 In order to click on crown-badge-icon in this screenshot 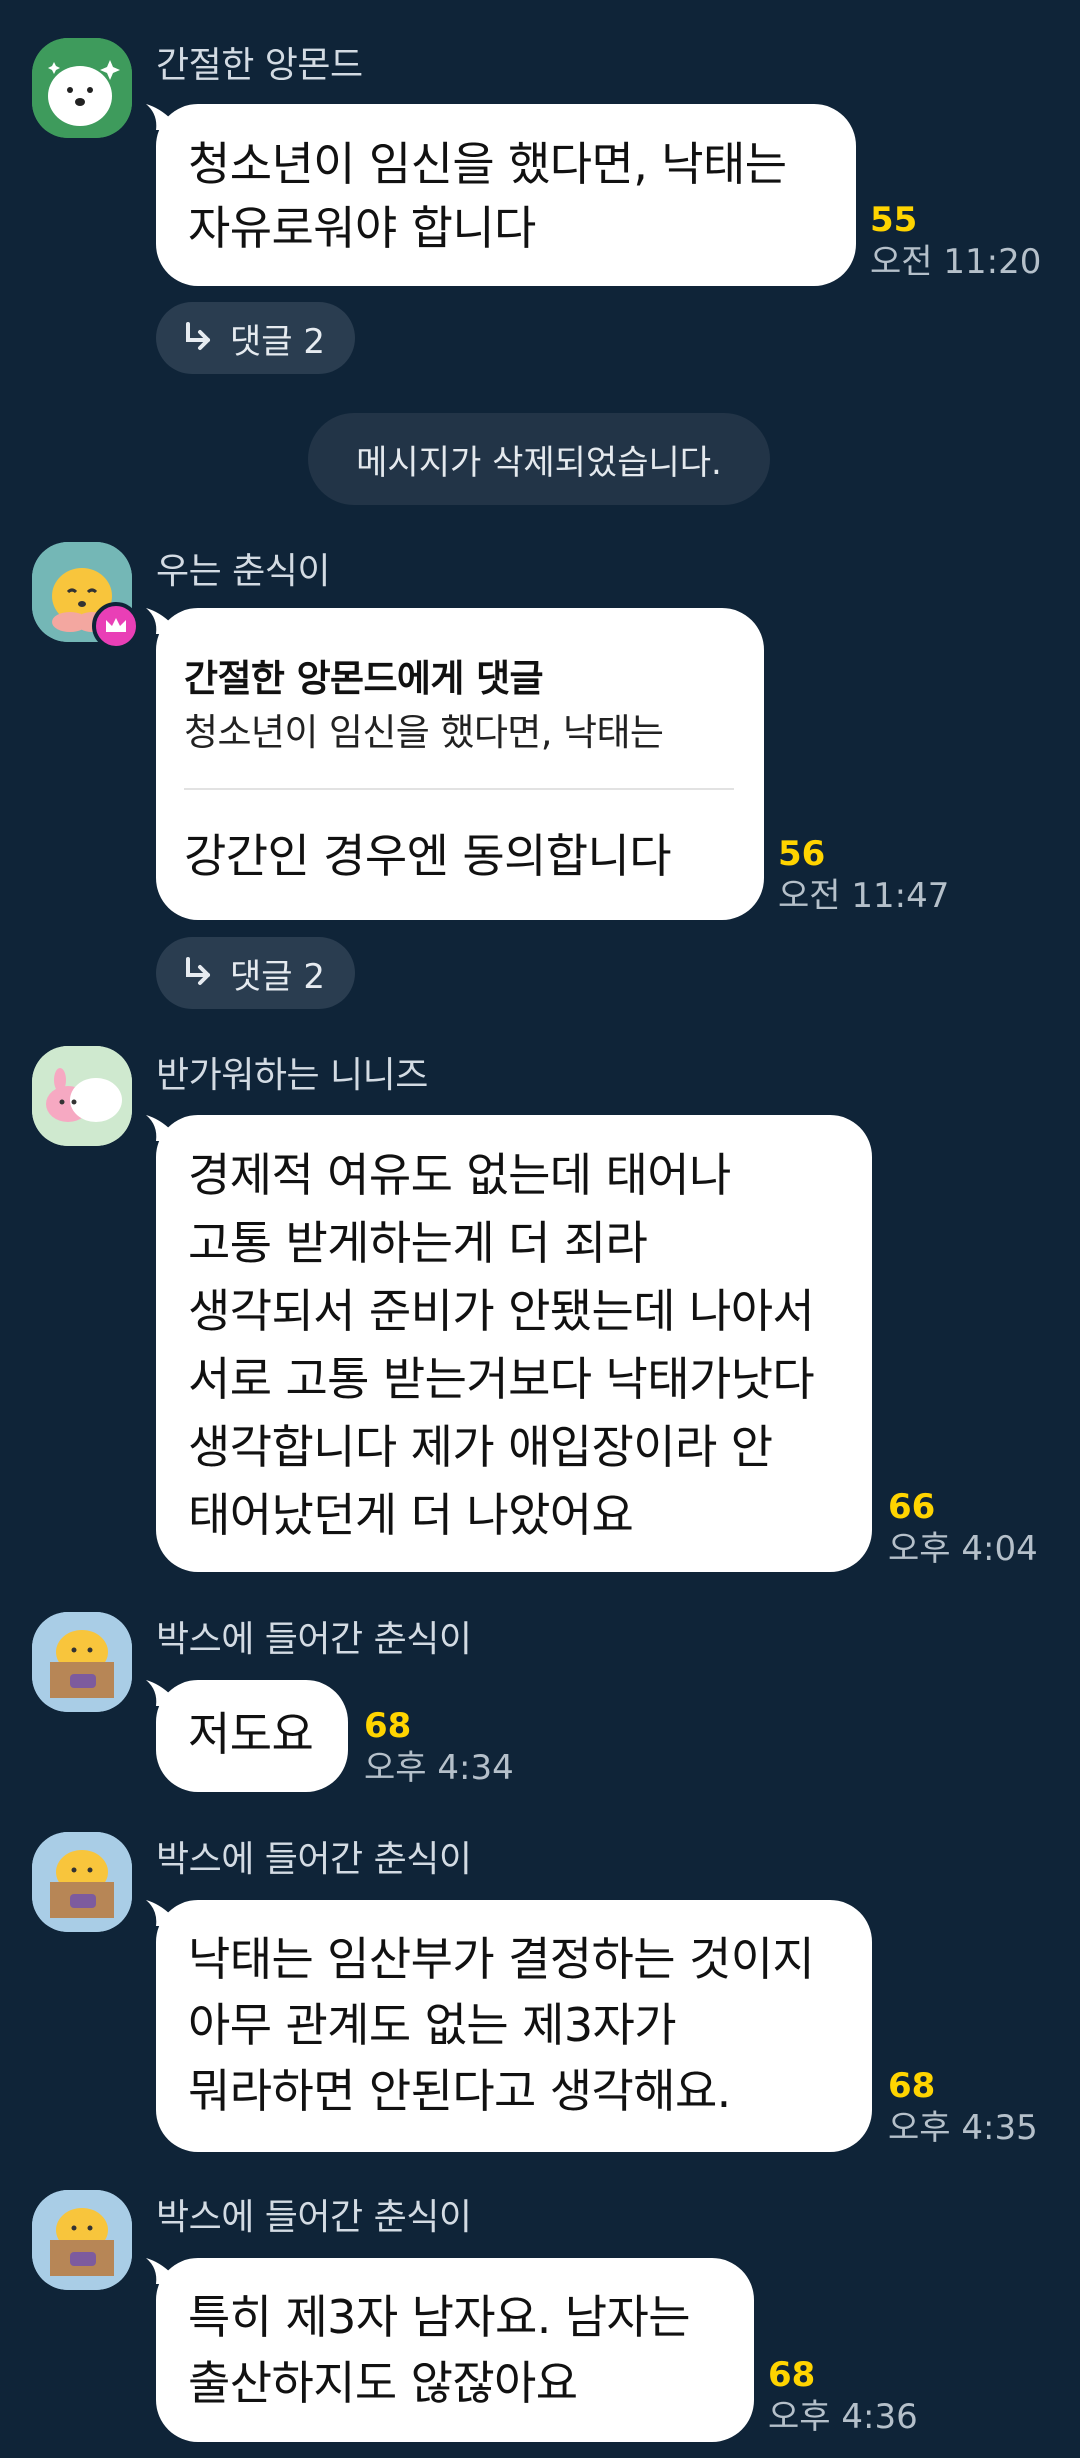, I will do `click(116, 626)`.